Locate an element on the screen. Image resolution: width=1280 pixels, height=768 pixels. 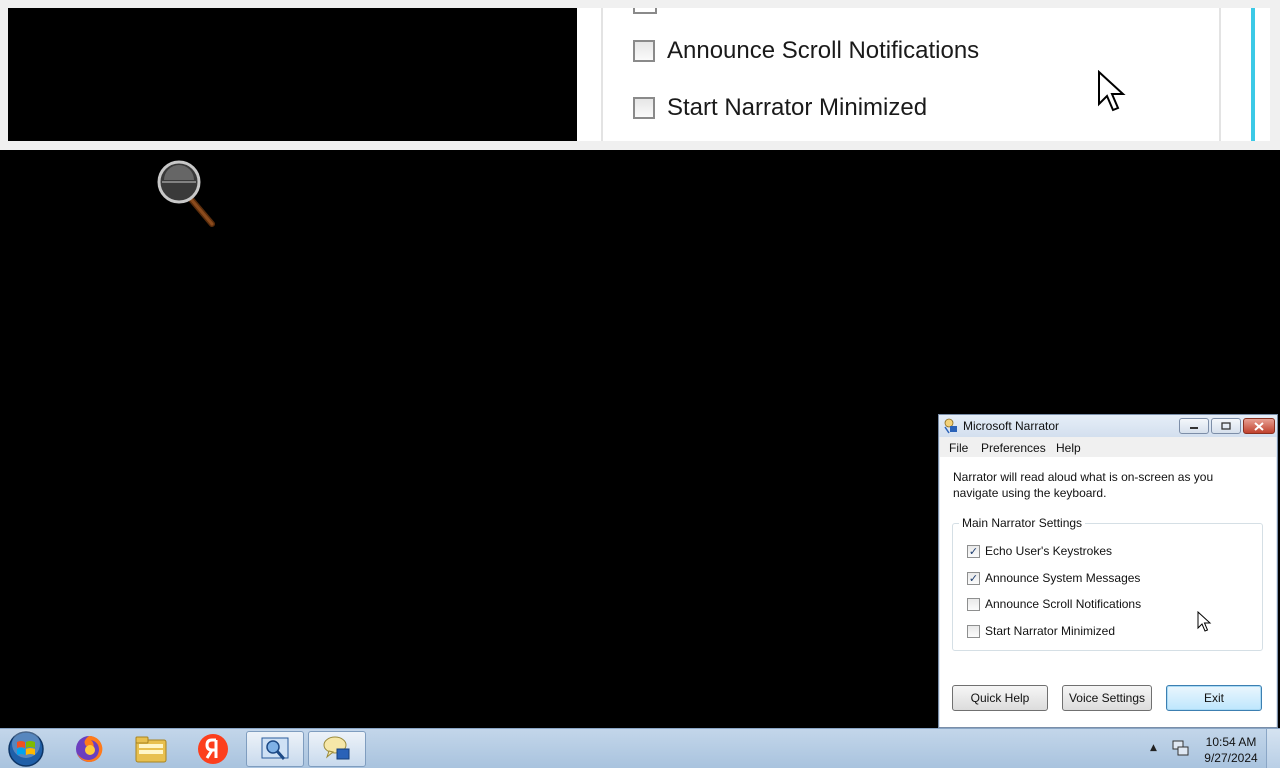
quick-help-button: Quick Help is located at coordinates (1000, 698).